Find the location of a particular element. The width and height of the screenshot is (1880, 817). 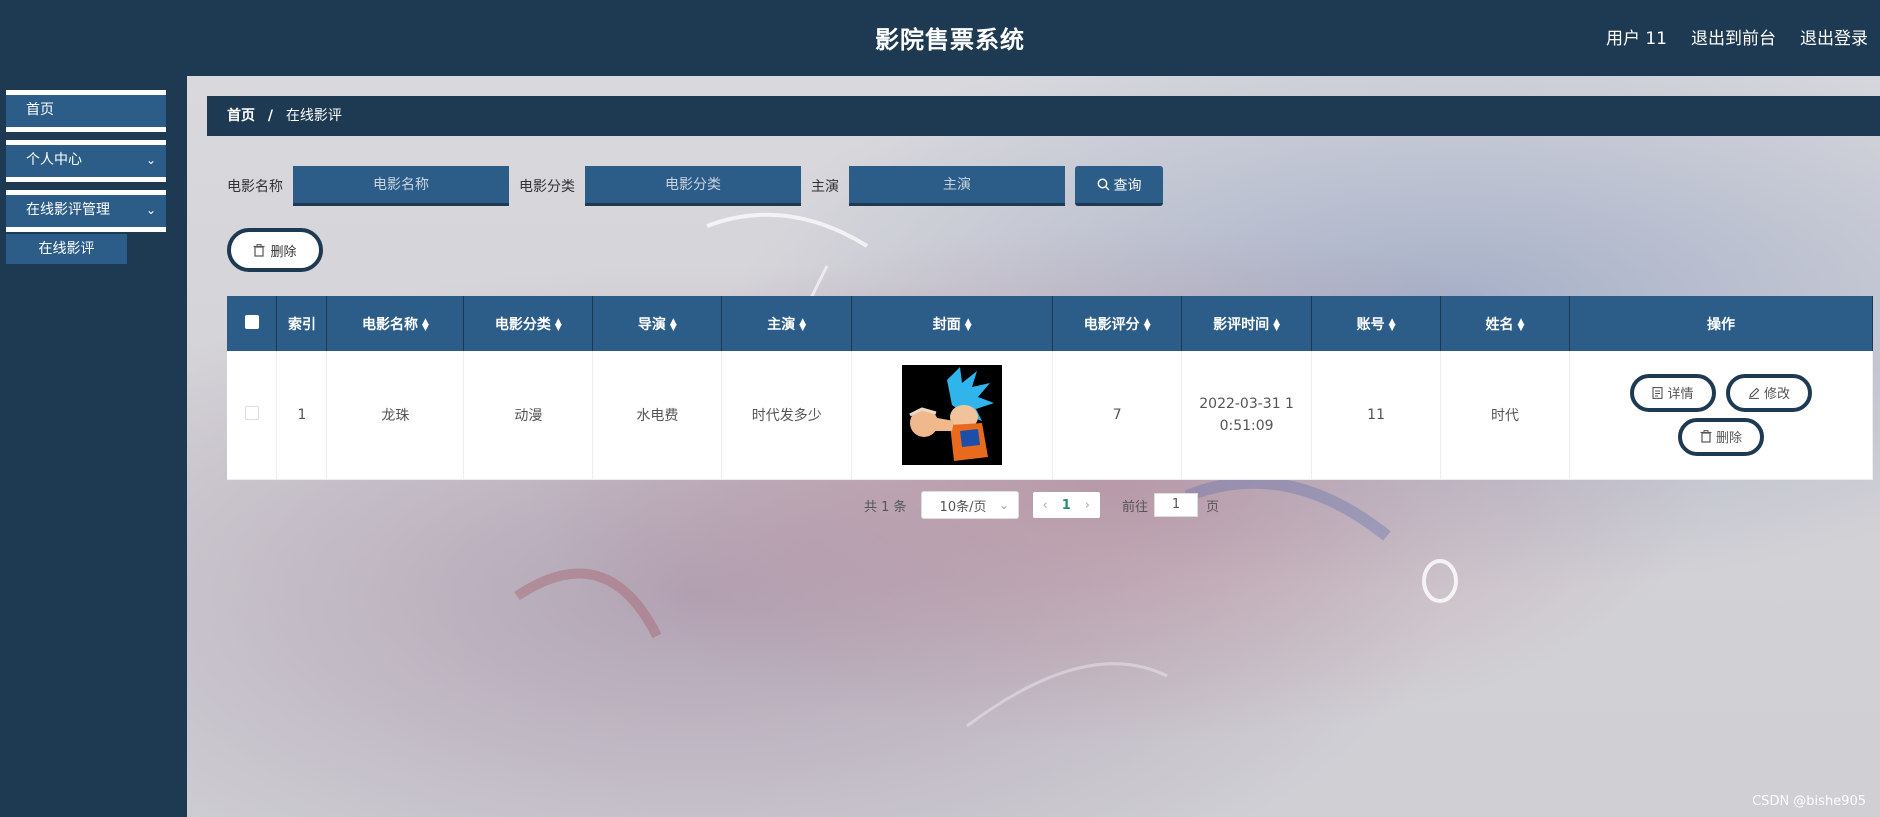

category-label: 电影分类 is located at coordinates (547, 187).